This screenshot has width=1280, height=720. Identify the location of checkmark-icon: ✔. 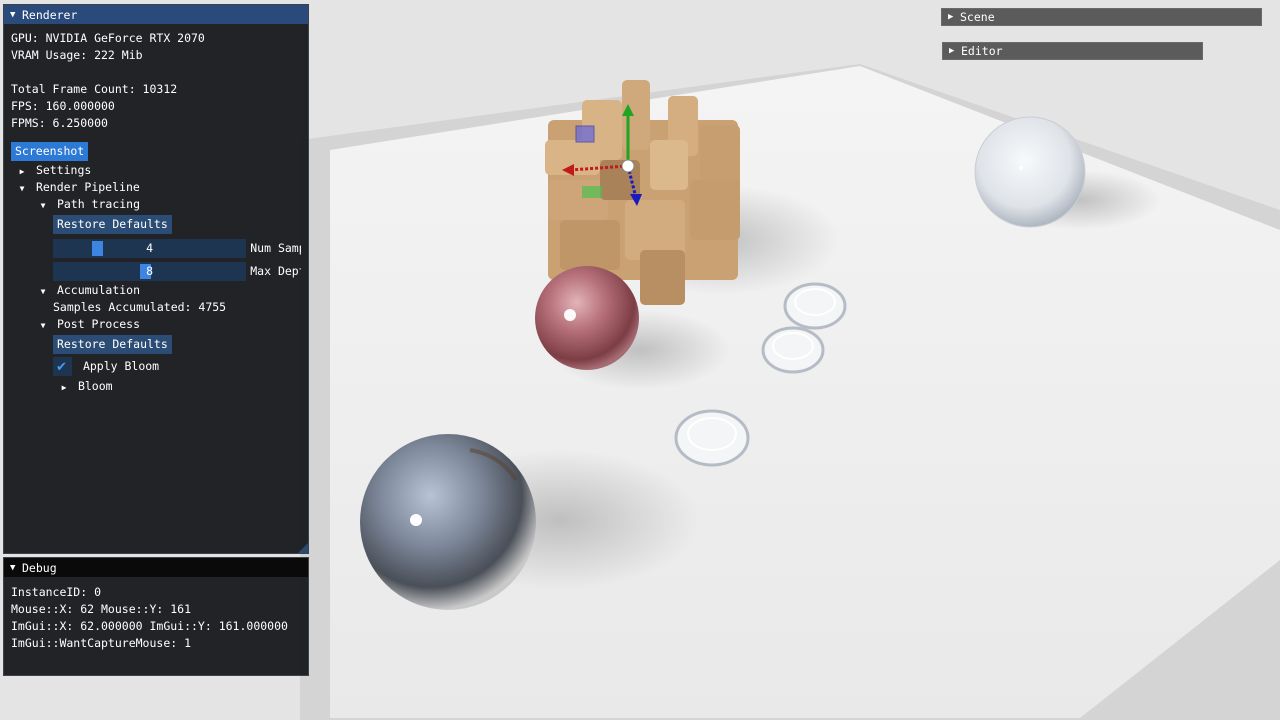
(61, 367).